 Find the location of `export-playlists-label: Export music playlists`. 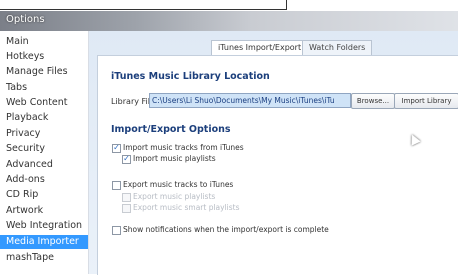

export-playlists-label: Export music playlists is located at coordinates (174, 196).